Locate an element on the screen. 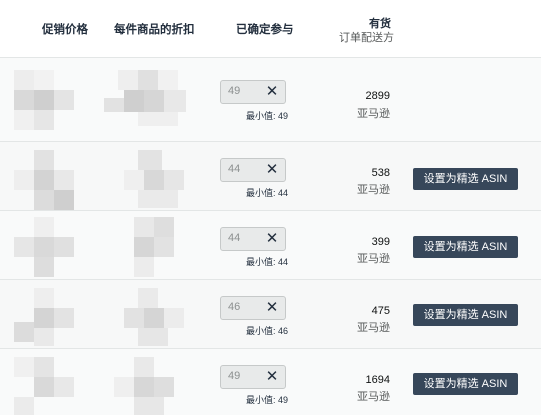  committed-qty-input: 46 ✕ is located at coordinates (253, 308).